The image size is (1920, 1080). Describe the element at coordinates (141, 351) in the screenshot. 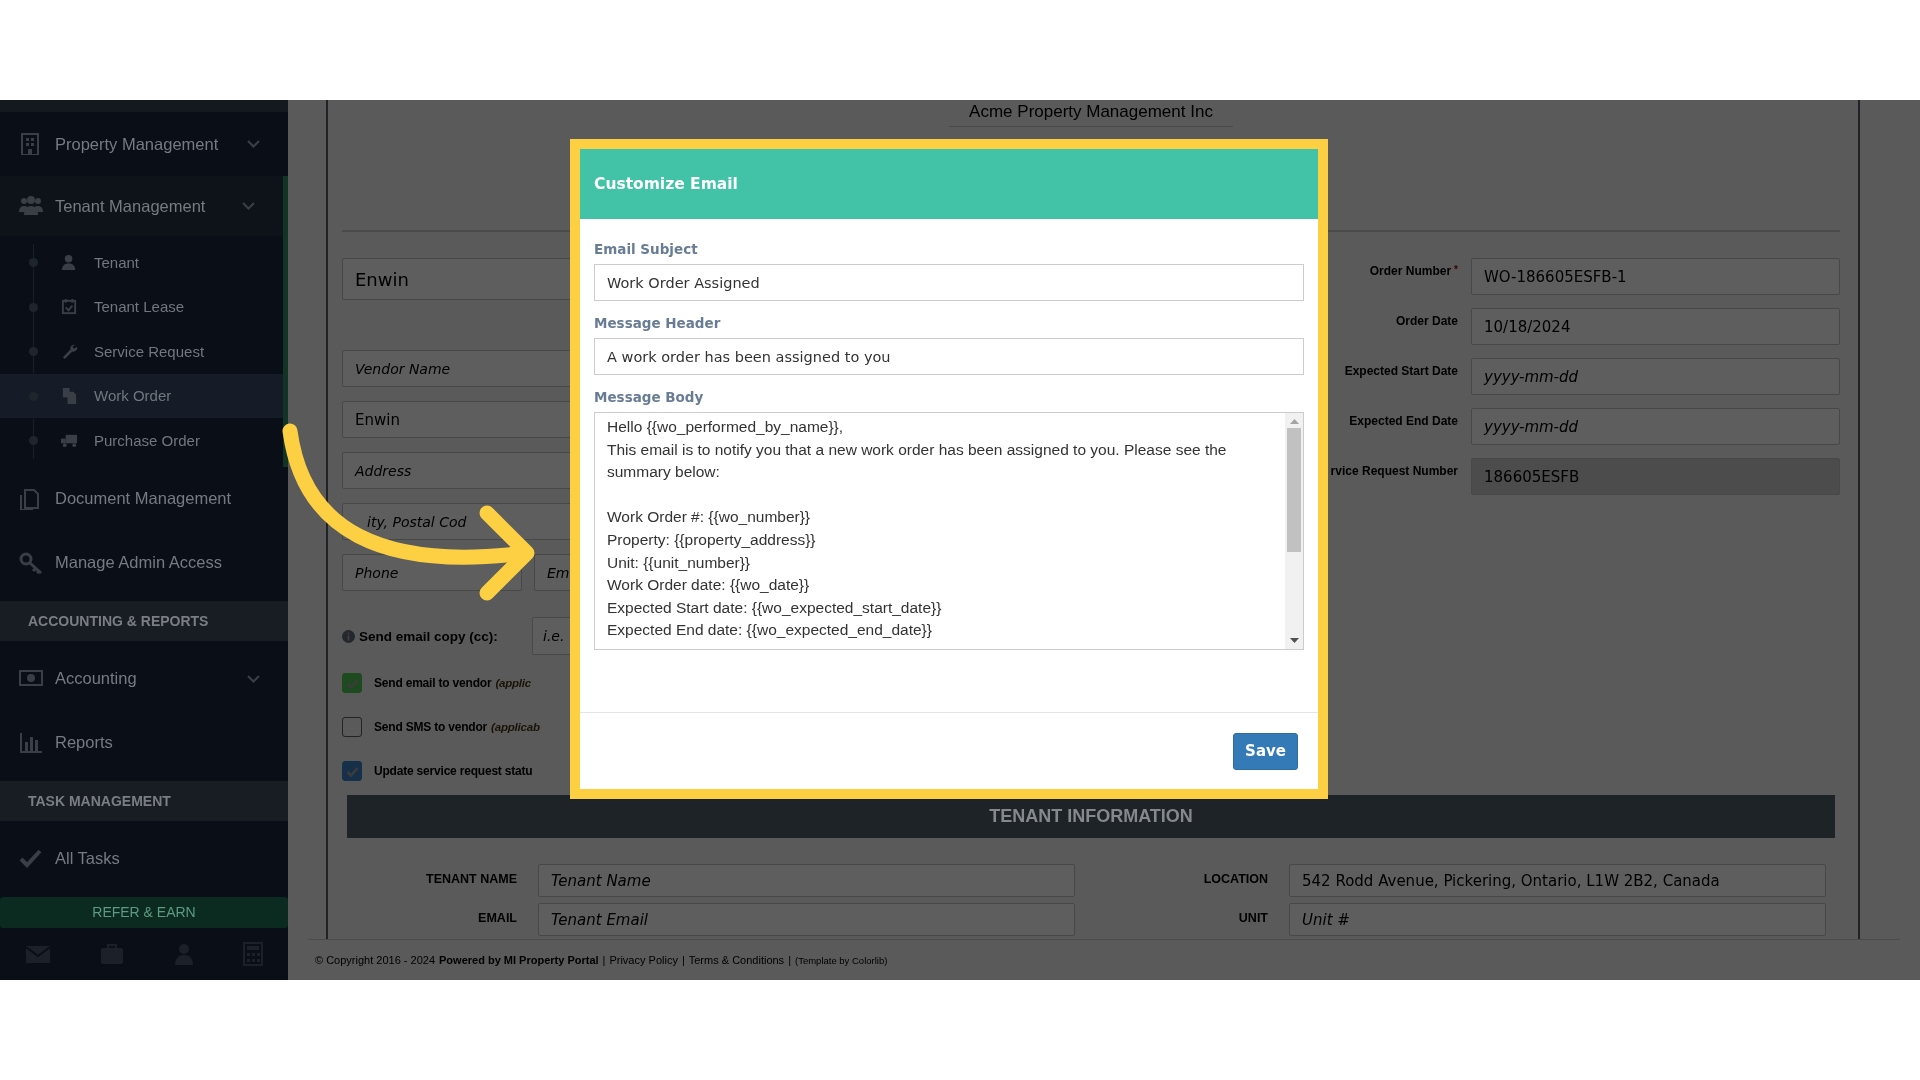

I see `sidebar-subitem: Service Request` at that location.